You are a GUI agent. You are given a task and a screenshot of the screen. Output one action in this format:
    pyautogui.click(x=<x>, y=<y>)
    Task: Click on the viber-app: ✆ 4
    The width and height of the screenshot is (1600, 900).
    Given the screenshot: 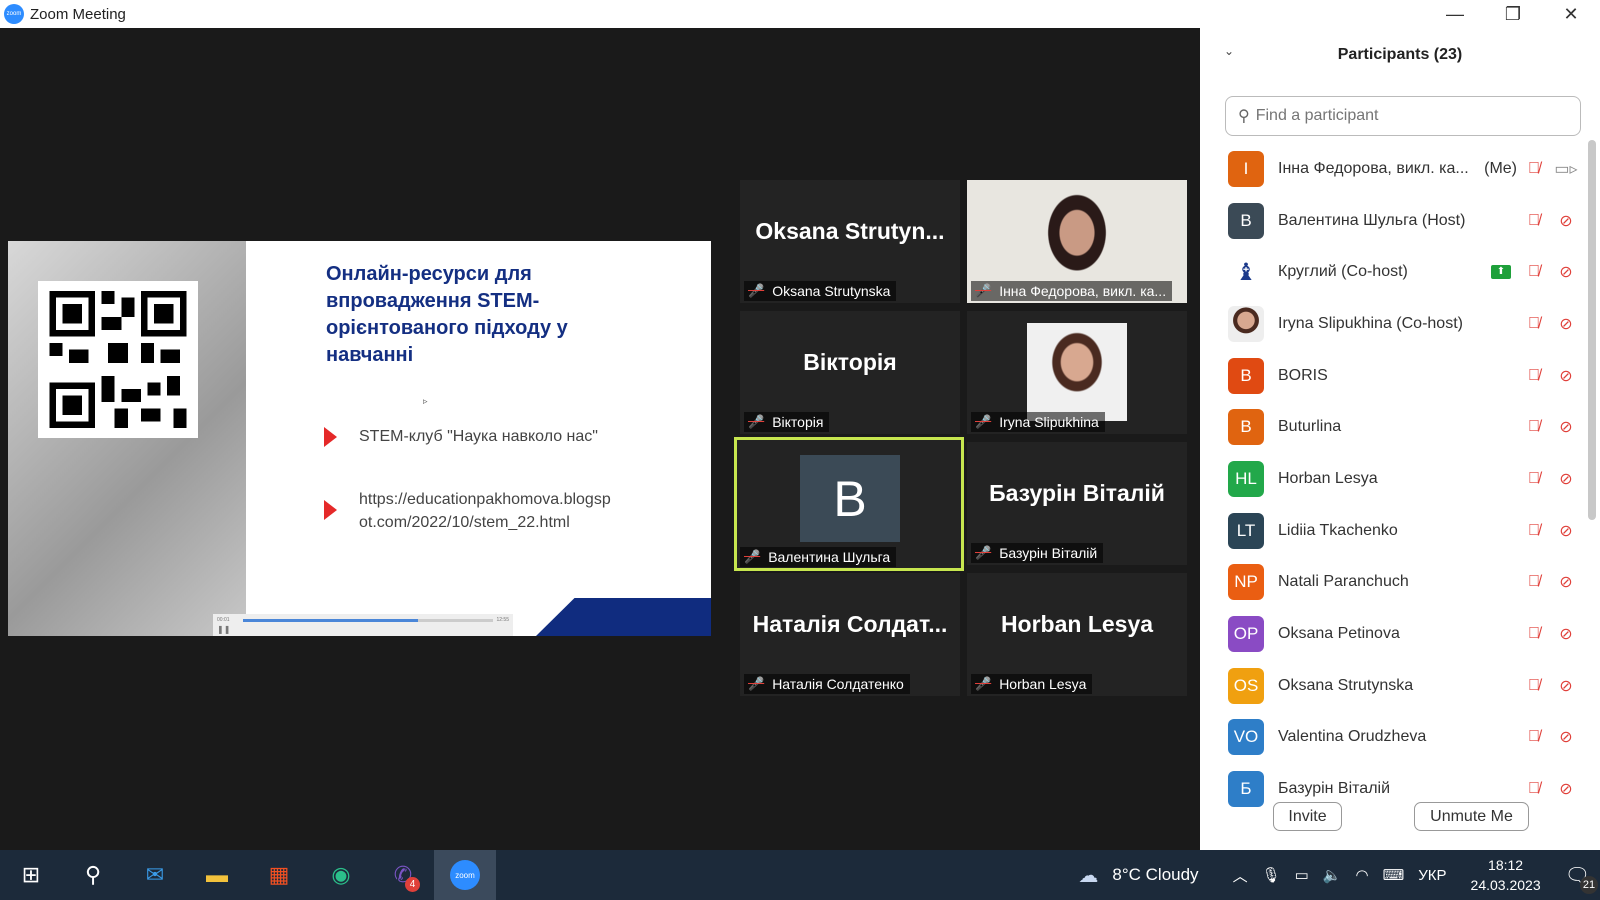 What is the action you would take?
    pyautogui.click(x=403, y=875)
    